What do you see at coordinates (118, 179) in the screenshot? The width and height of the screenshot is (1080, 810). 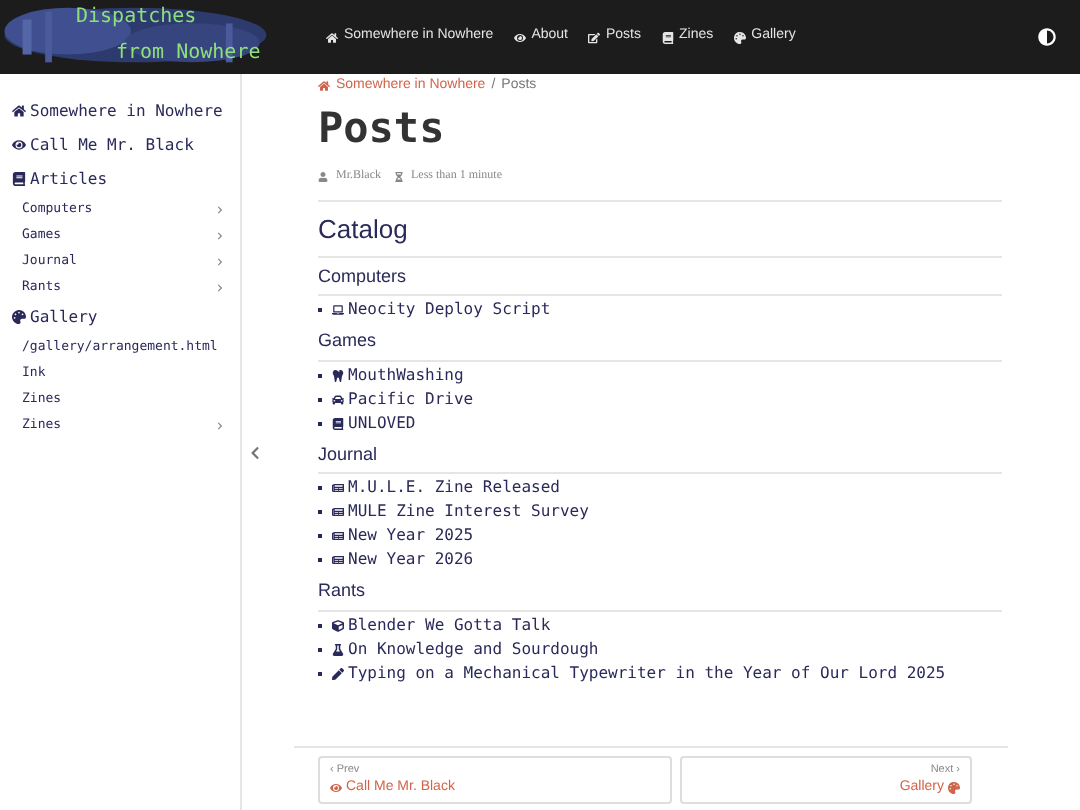 I see `sidebar-item: Articles` at bounding box center [118, 179].